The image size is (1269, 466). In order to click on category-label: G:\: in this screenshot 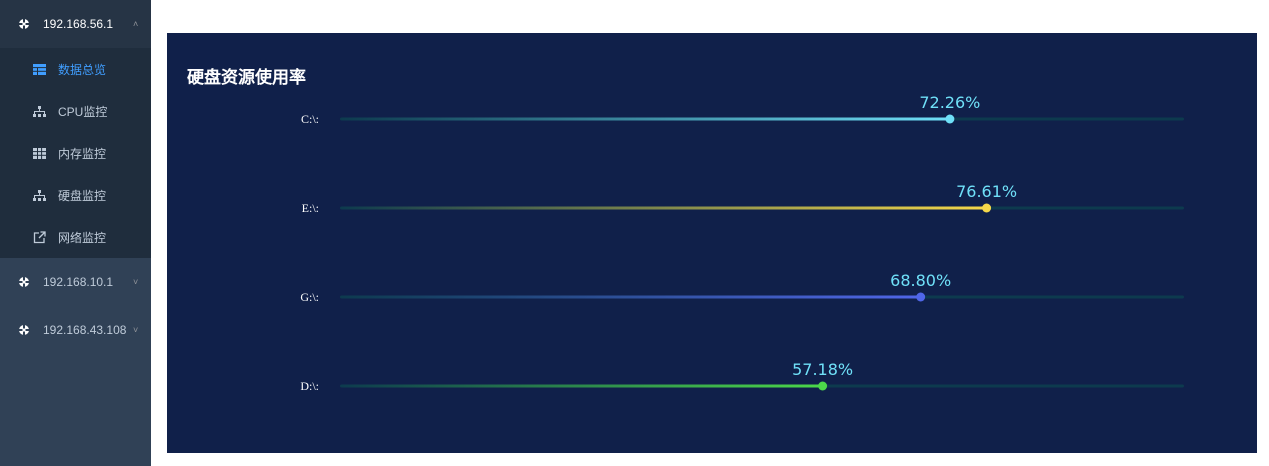, I will do `click(309, 297)`.